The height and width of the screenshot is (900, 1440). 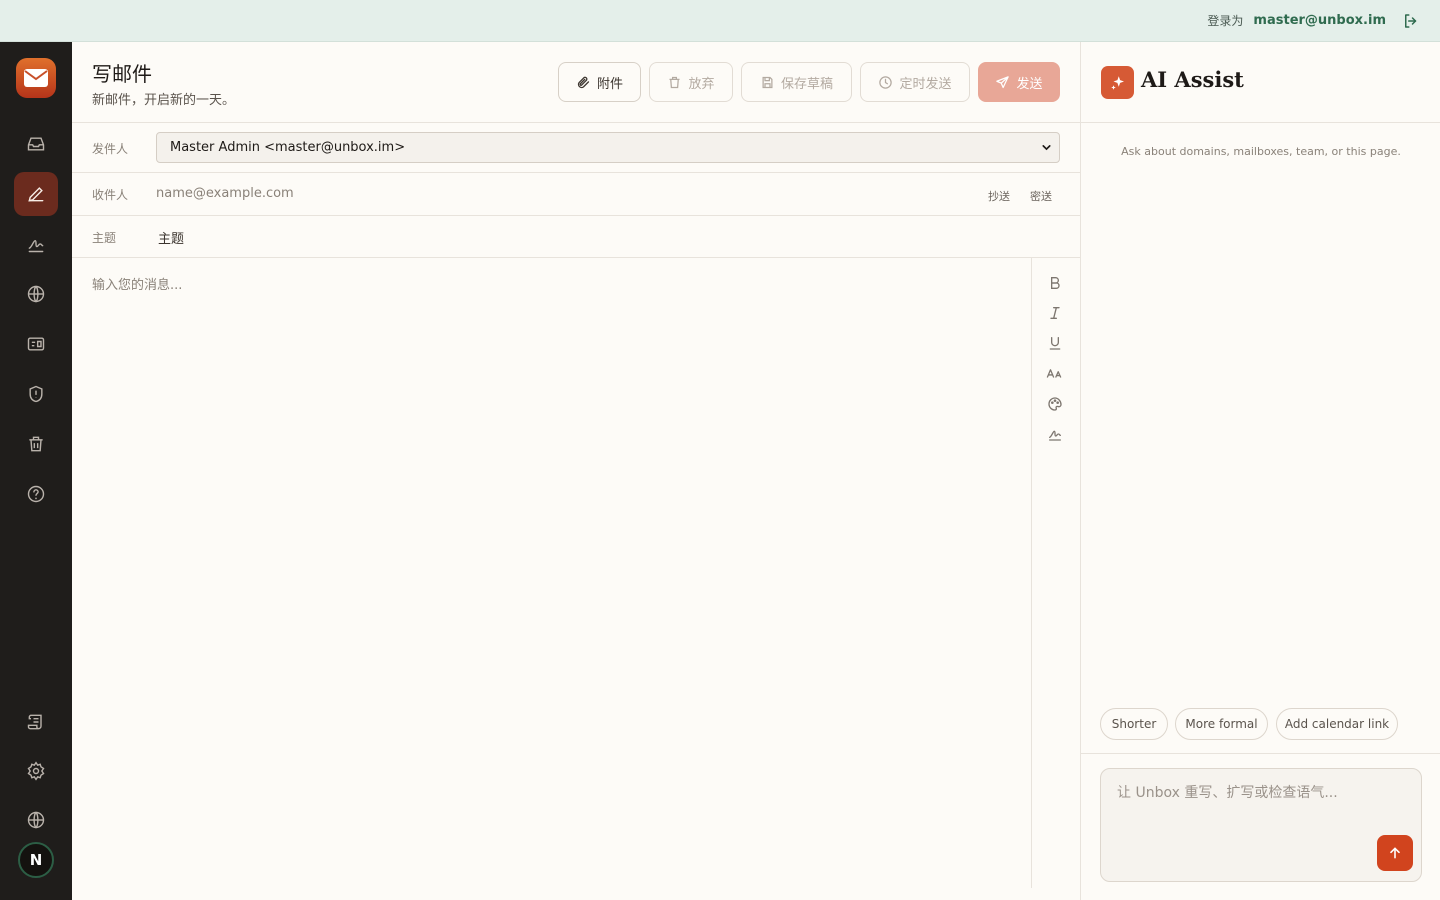 I want to click on user-email: master@unbox.im, so click(x=1319, y=20).